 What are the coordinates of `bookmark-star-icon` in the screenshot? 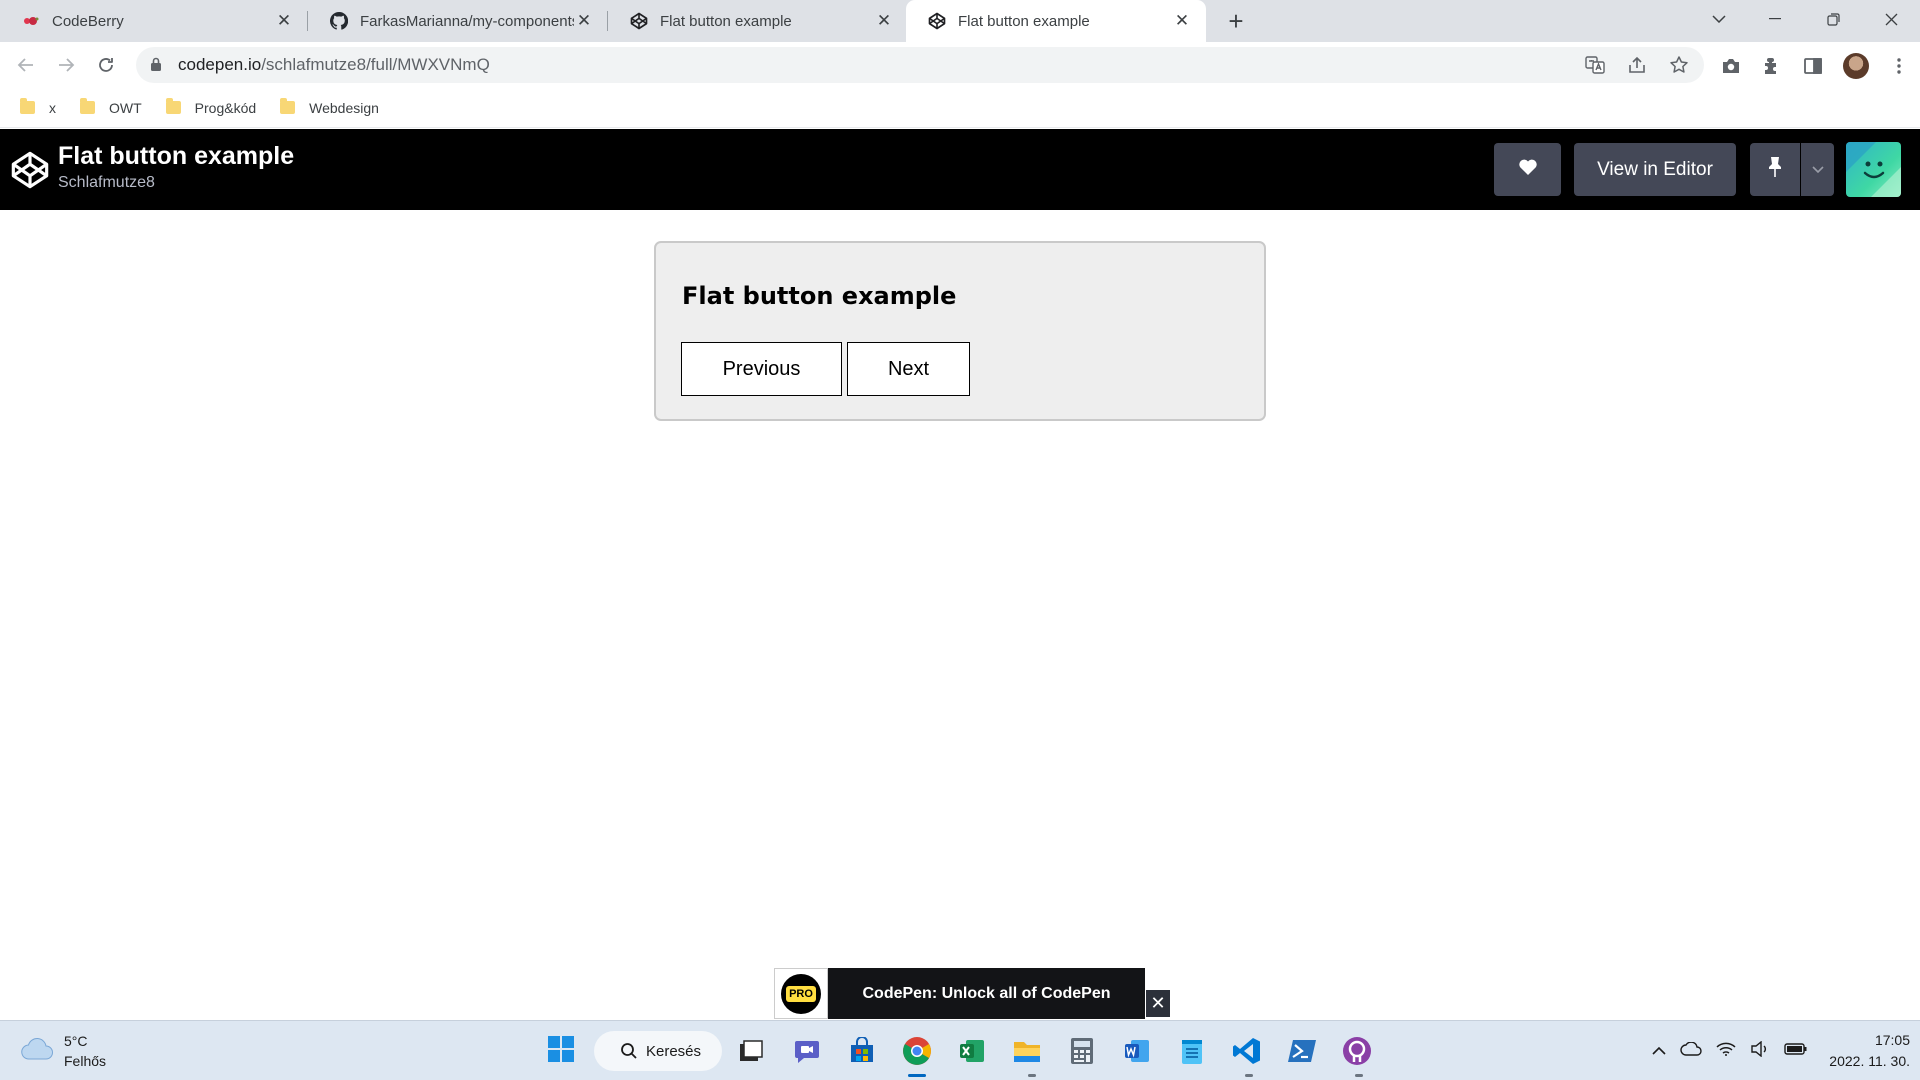 It's located at (1679, 65).